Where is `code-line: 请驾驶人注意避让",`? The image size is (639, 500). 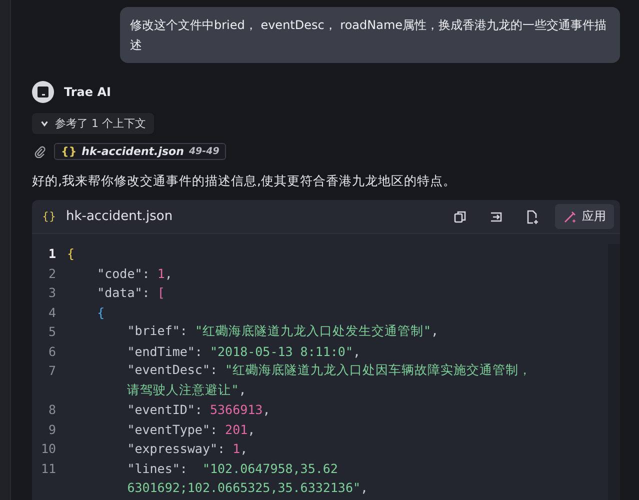
code-line: 请驾驶人注意避让", is located at coordinates (186, 390).